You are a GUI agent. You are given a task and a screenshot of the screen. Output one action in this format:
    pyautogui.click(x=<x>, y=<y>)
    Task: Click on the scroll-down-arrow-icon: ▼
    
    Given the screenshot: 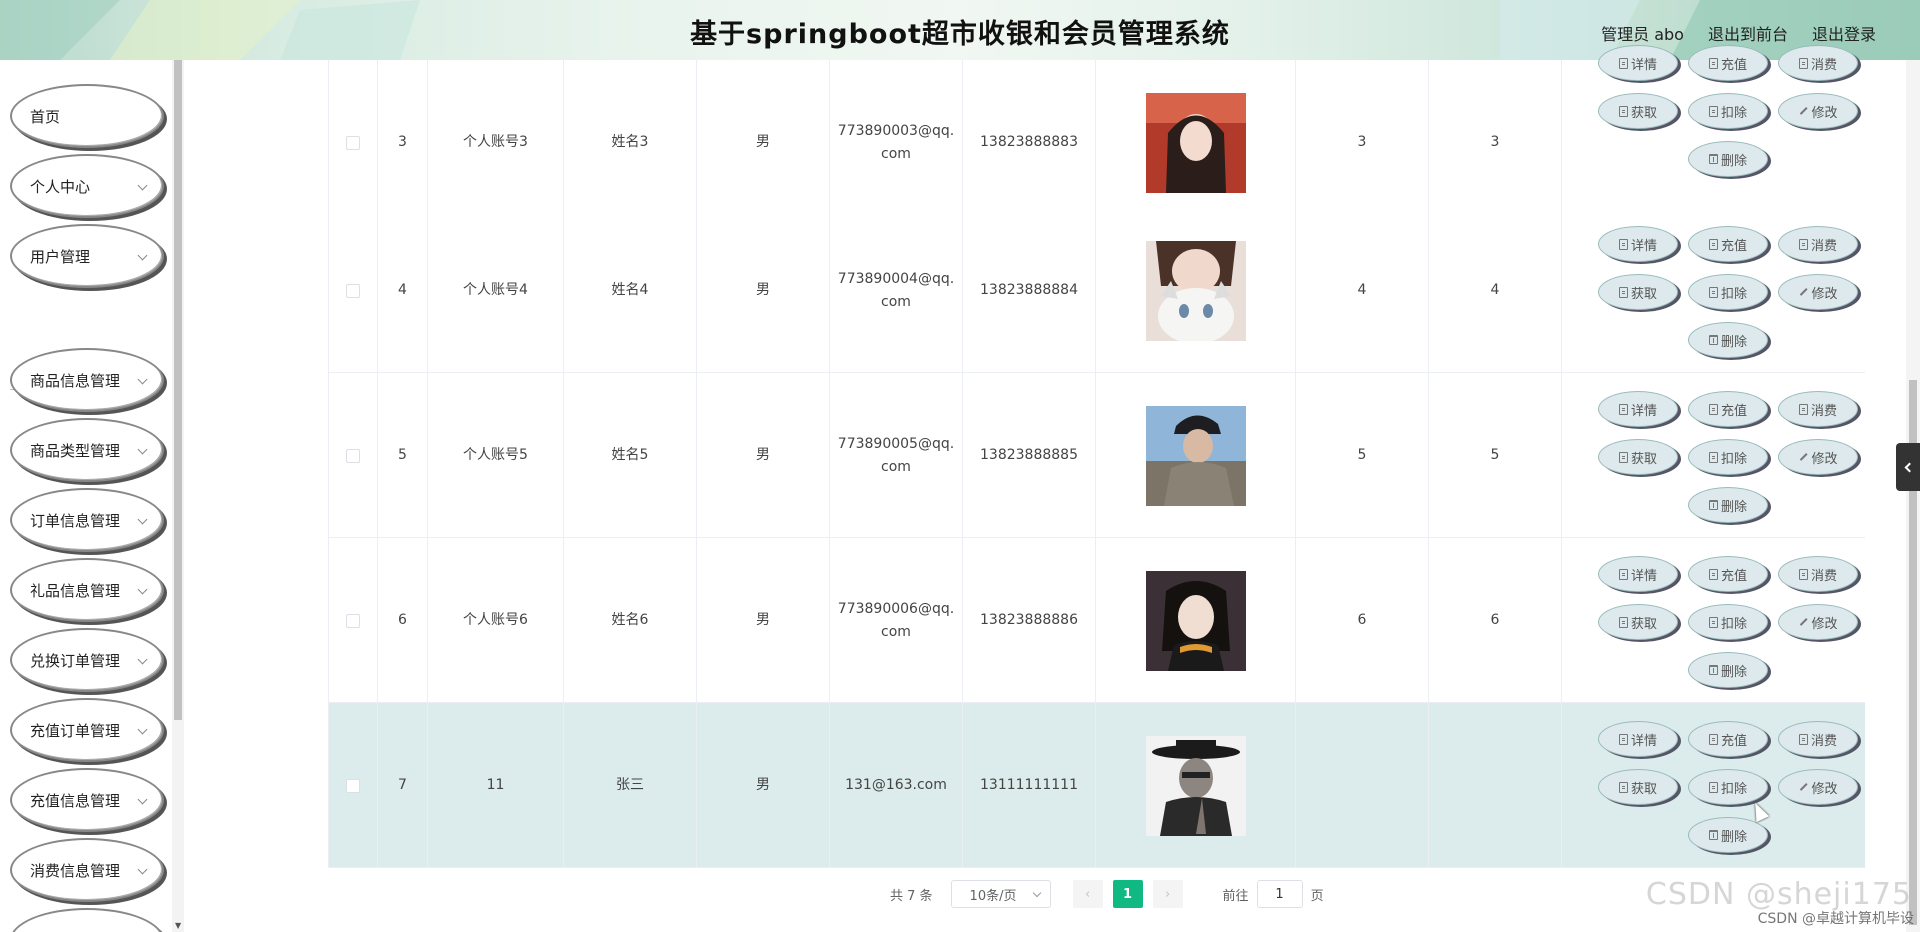 What is the action you would take?
    pyautogui.click(x=178, y=925)
    